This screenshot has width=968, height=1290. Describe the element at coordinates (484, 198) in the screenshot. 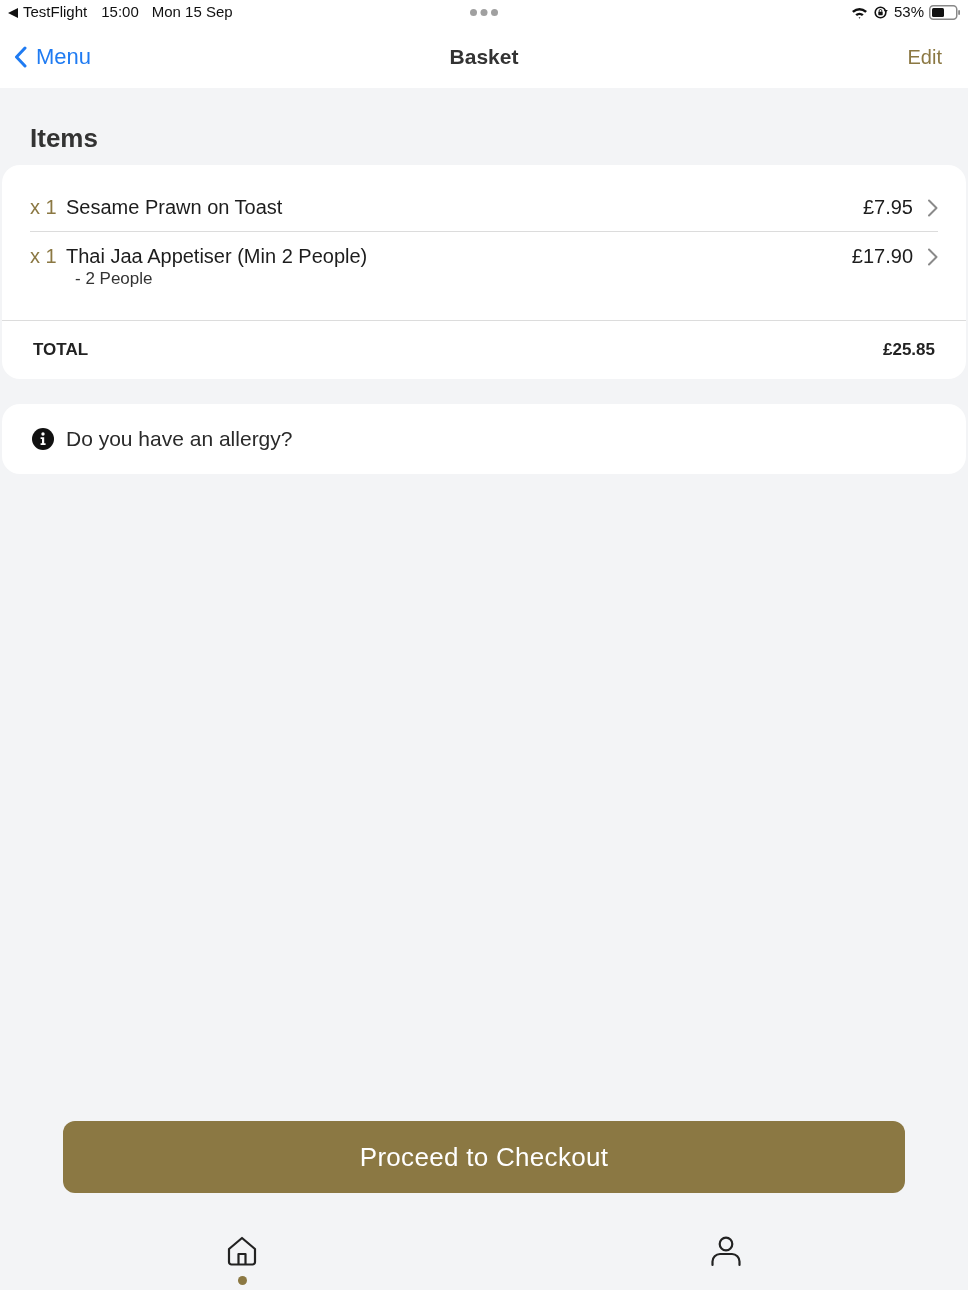

I see `basket-item-row: x 1 Sesame Prawn on Toast £7.95` at that location.